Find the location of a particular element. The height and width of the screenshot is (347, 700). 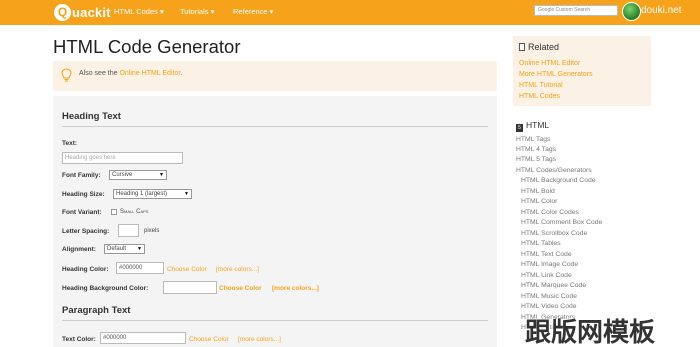

sidebar-subitem: HTML Image Code is located at coordinates (549, 264).